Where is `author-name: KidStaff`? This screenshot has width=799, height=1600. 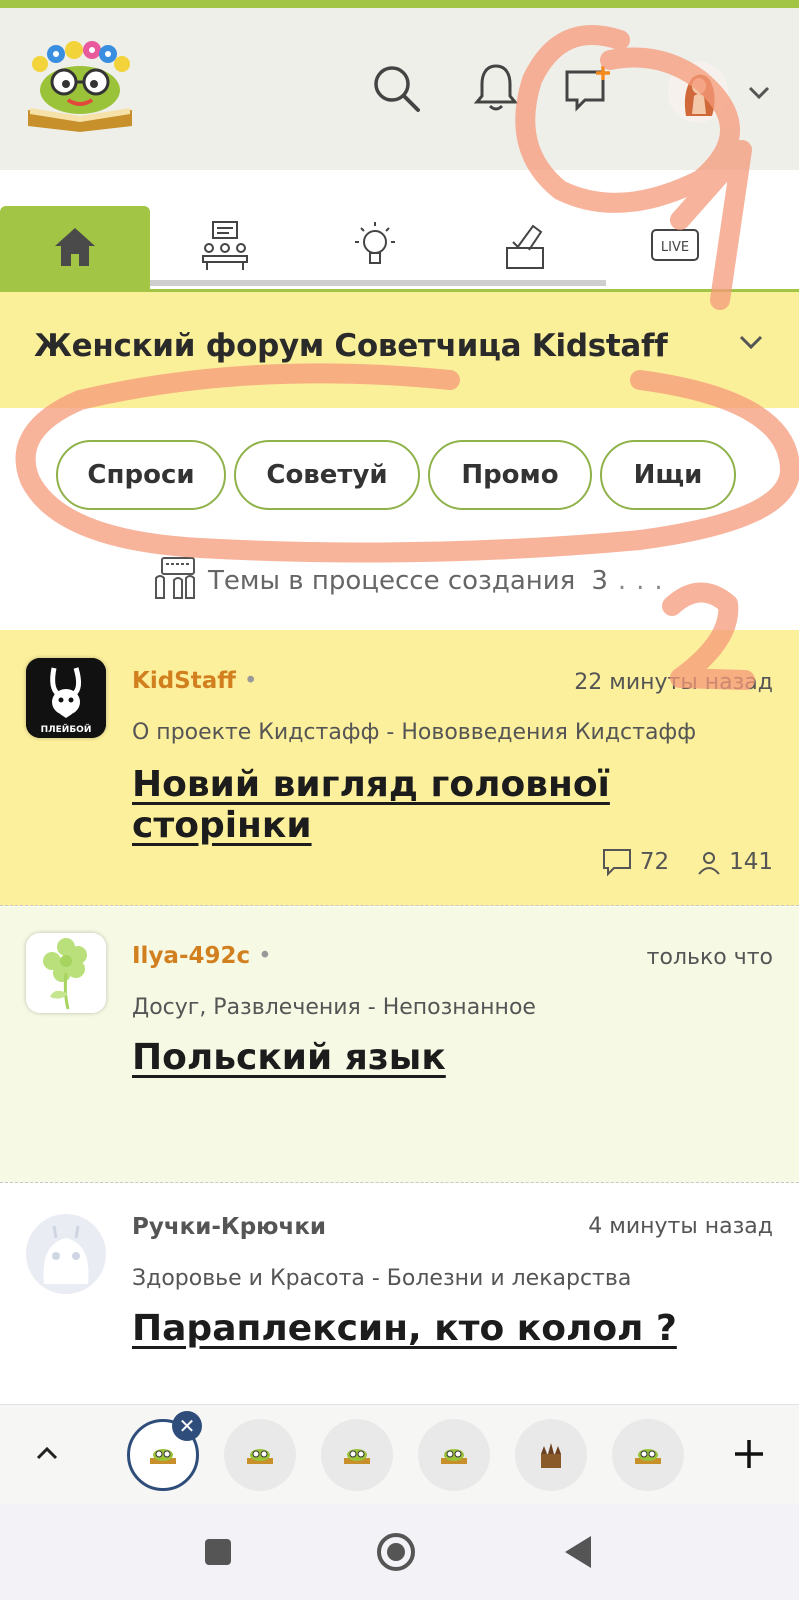 author-name: KidStaff is located at coordinates (184, 681).